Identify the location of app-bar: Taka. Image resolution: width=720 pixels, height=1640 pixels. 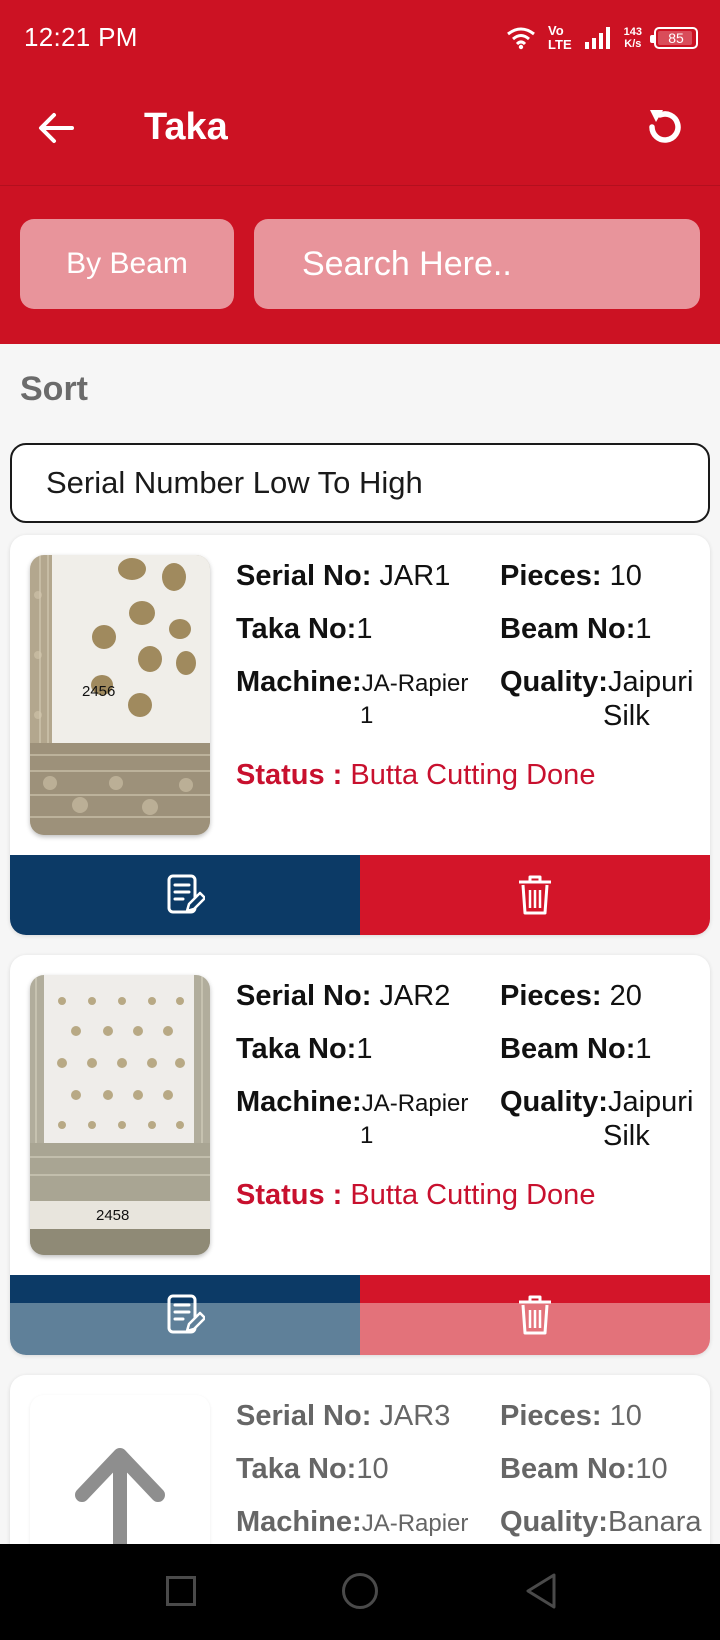
(360, 130).